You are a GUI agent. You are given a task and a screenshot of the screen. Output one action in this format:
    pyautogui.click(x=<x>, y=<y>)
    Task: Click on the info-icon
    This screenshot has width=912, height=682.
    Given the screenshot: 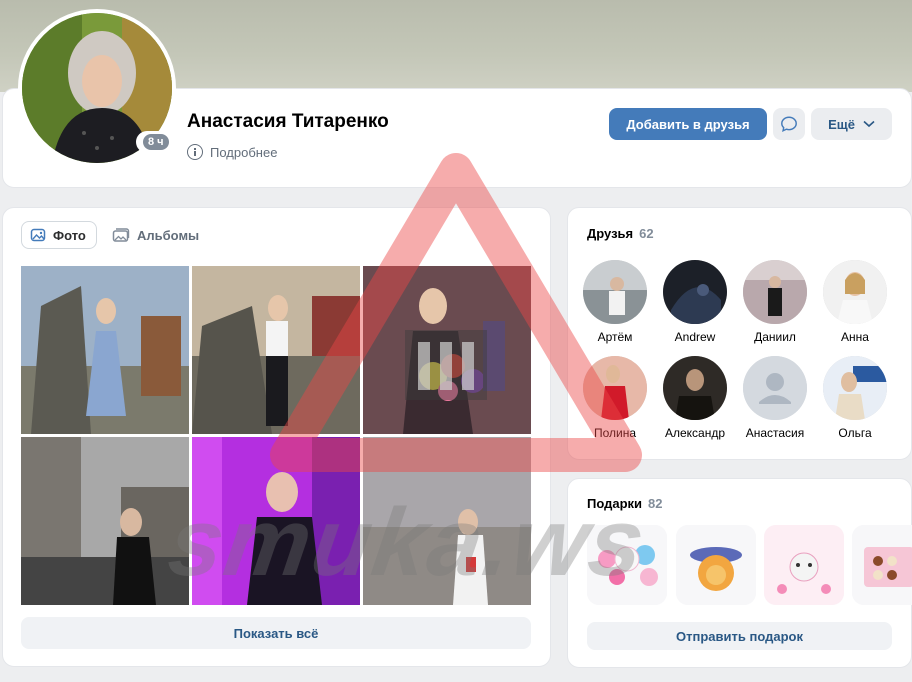 What is the action you would take?
    pyautogui.click(x=195, y=152)
    